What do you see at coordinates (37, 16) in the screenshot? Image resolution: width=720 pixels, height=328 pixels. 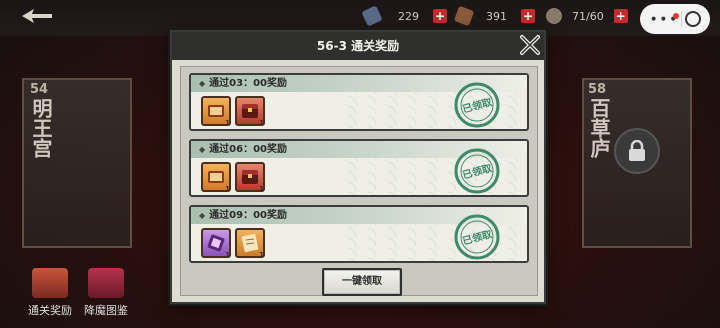 I see `back-arrow-icon` at bounding box center [37, 16].